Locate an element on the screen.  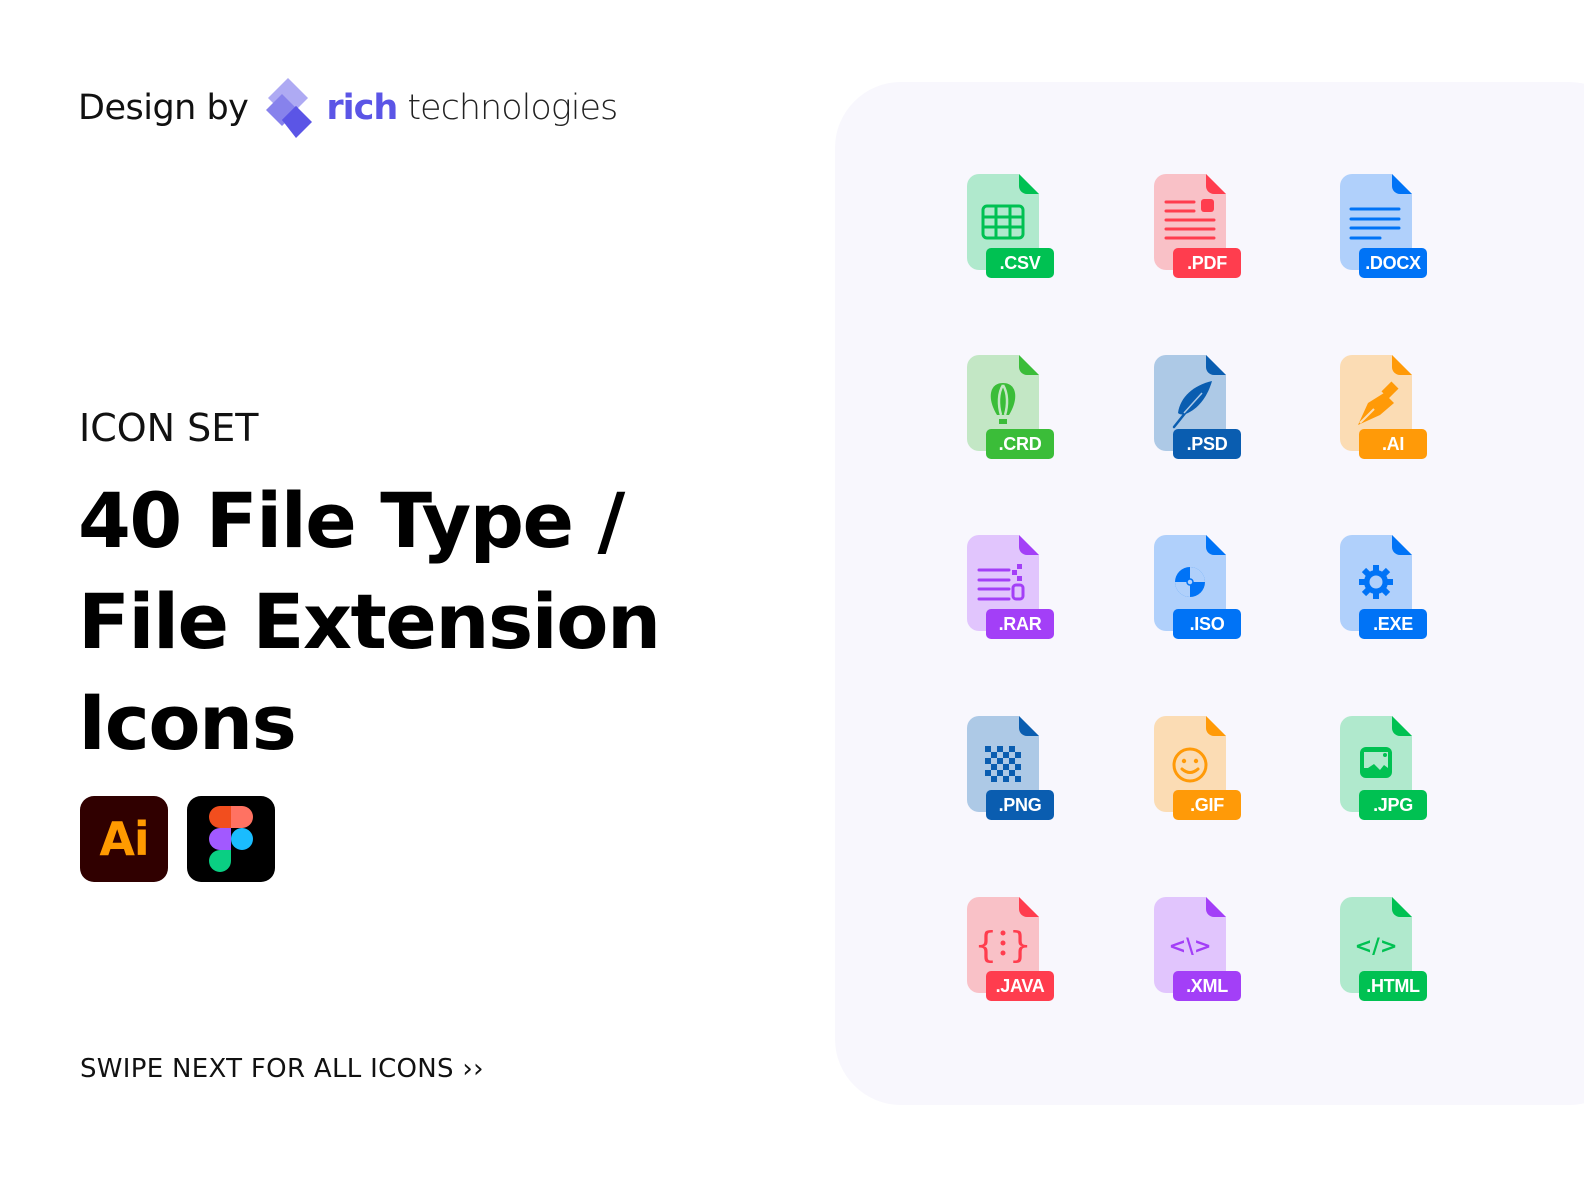
brand-name-rich: rich is located at coordinates (362, 108).